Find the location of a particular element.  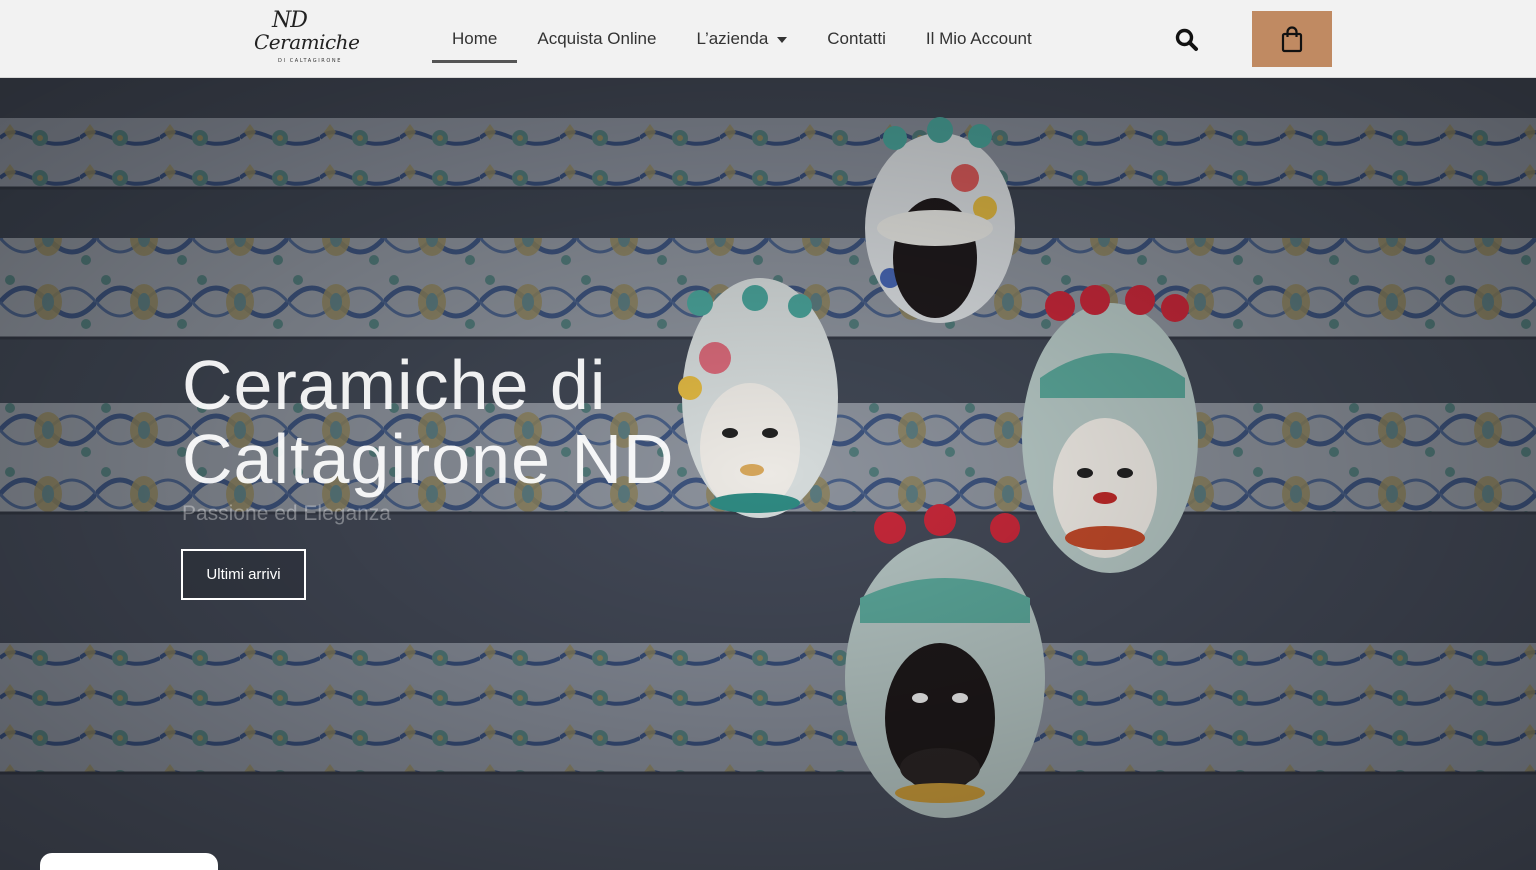

nav-item-azienda: L’azienda is located at coordinates (741, 39).